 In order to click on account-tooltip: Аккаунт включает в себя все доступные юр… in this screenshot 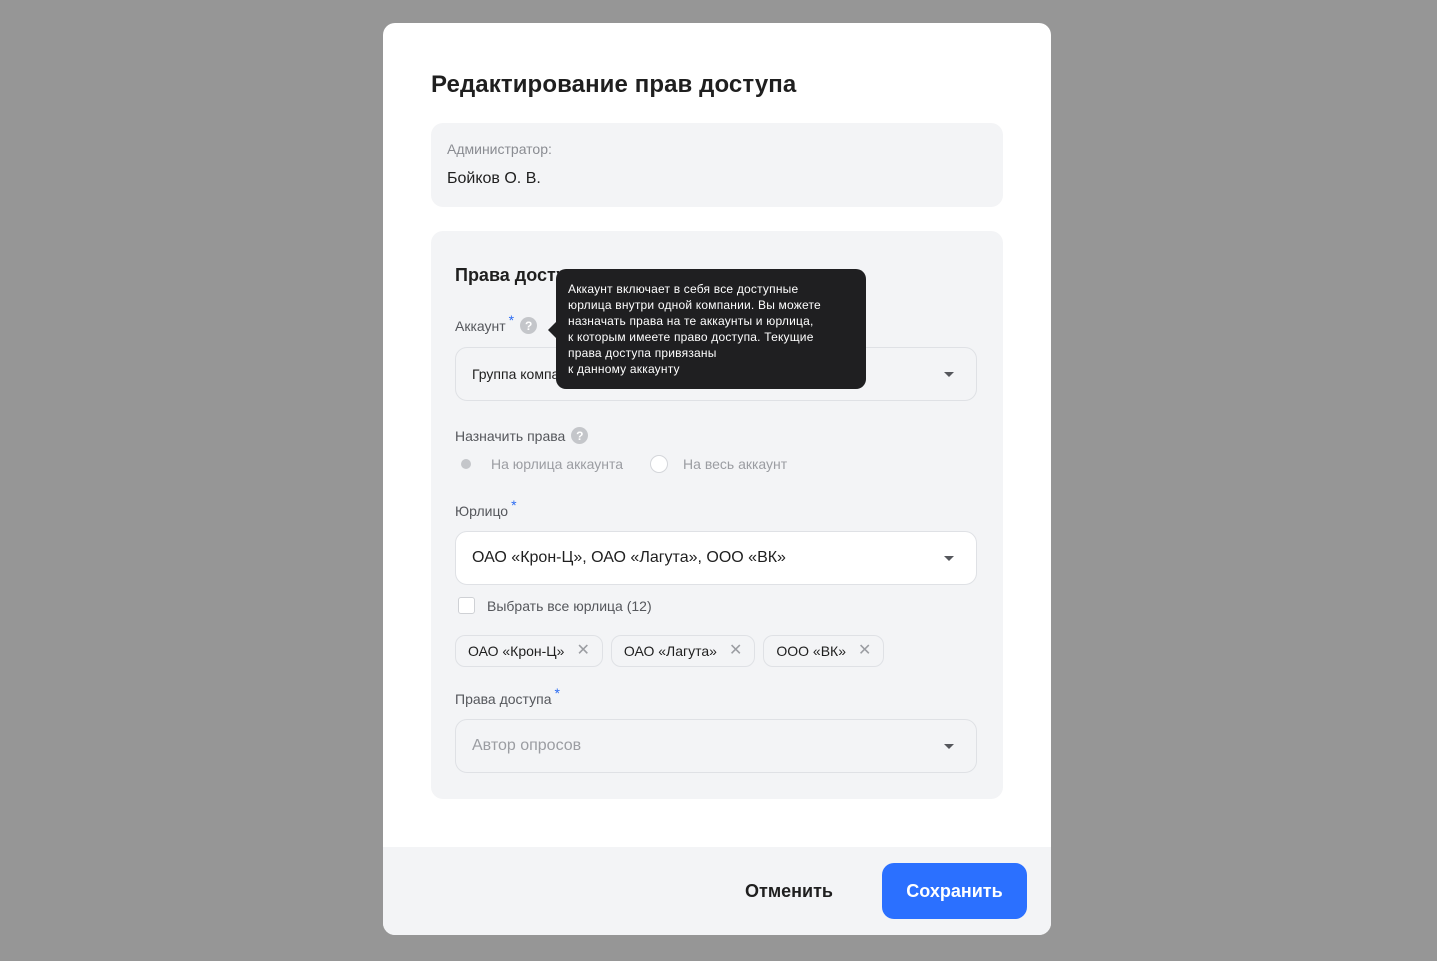, I will do `click(707, 329)`.